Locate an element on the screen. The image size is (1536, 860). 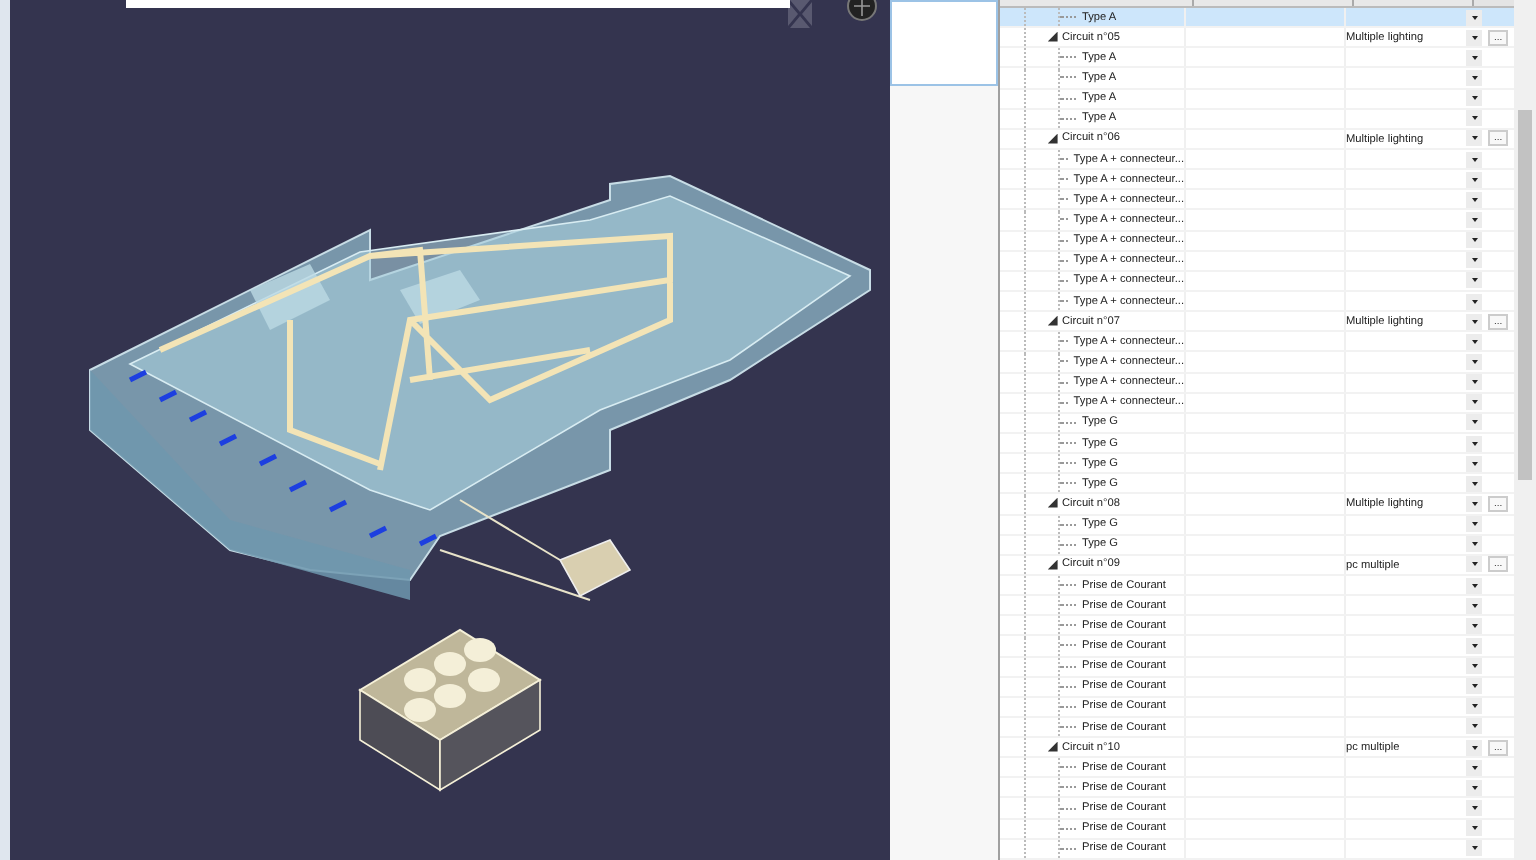
scrollbar is located at coordinates (1525, 430).